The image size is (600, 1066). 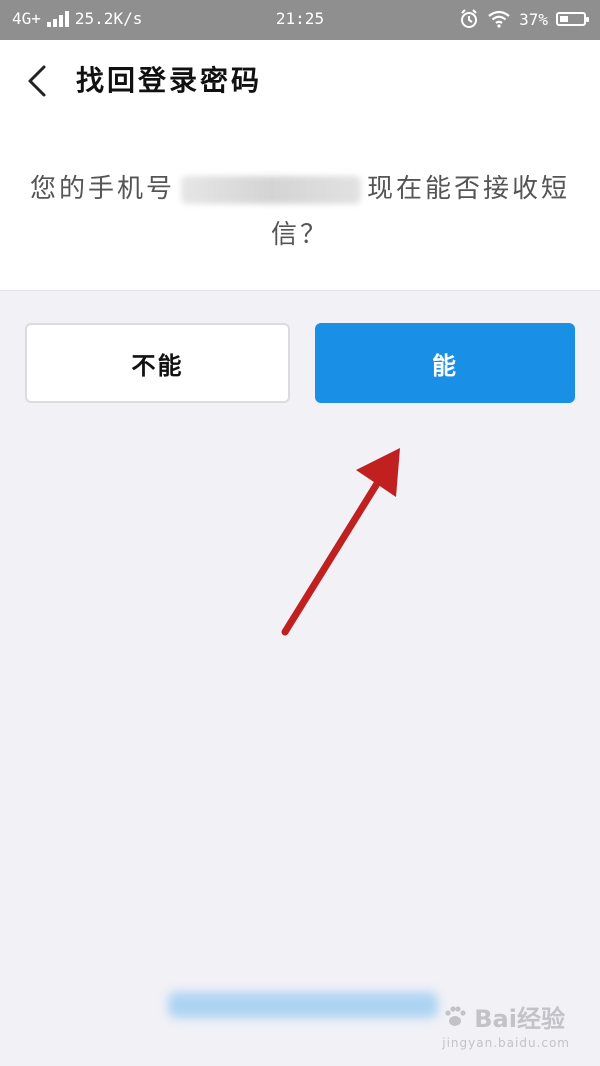 I want to click on baidu-jingyan-watermark: Bai经验 jingyan.baidu.com, so click(x=506, y=1024).